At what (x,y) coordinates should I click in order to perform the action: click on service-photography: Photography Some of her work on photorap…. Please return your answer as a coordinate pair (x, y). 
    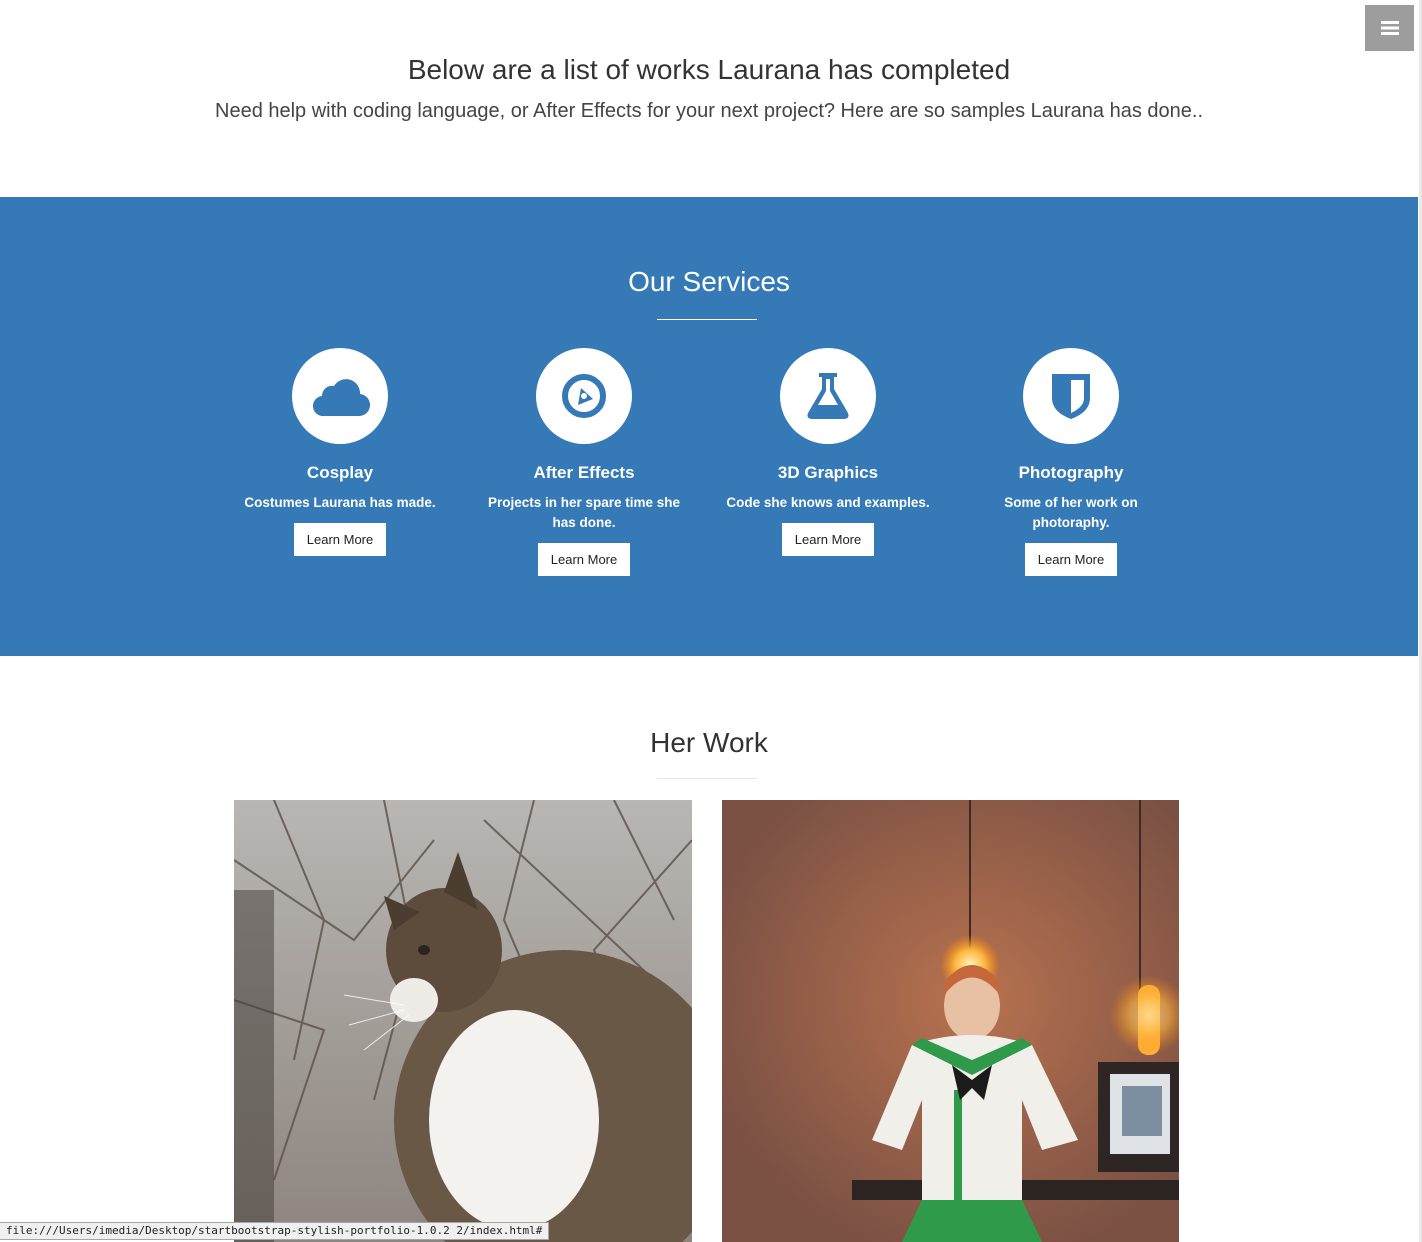
    Looking at the image, I should click on (1071, 462).